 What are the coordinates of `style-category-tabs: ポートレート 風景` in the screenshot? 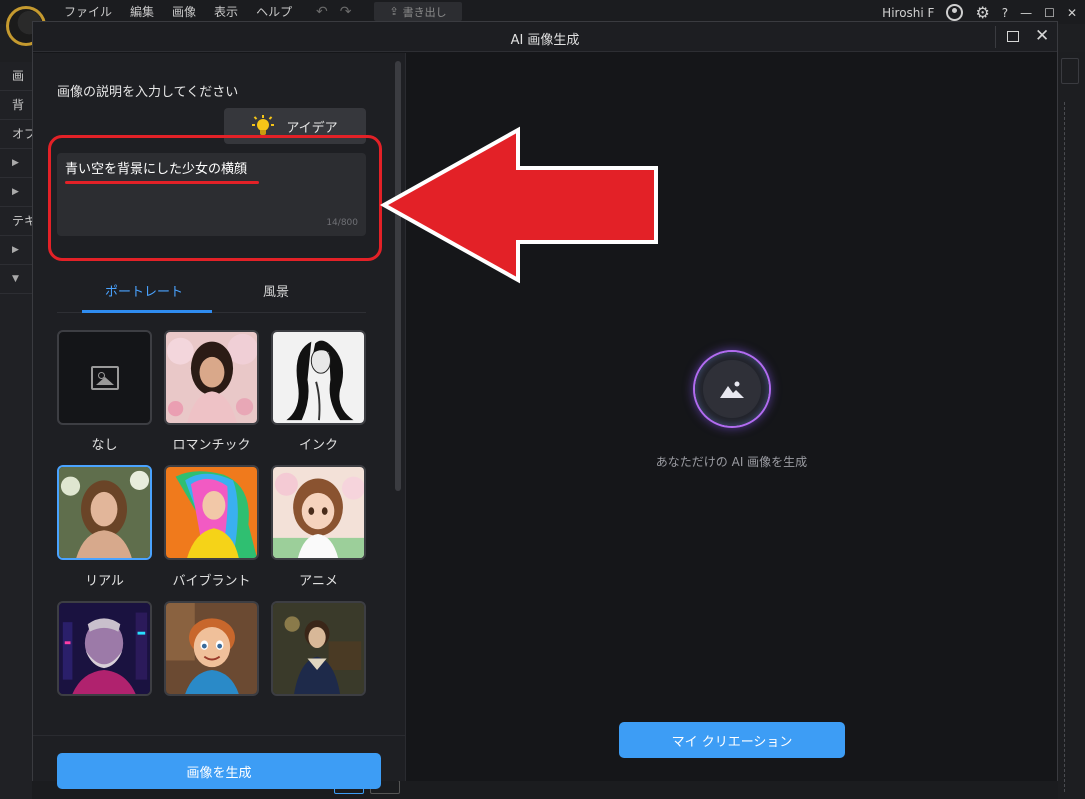 It's located at (211, 293).